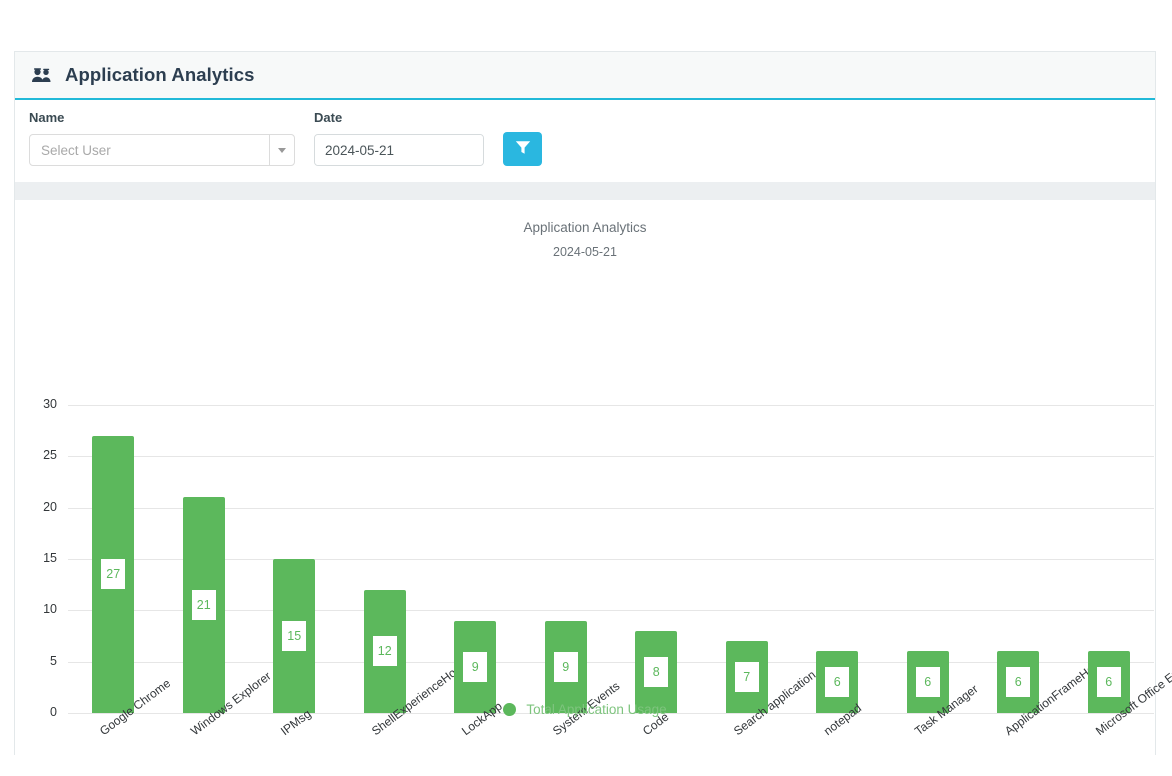 This screenshot has height=776, width=1172. Describe the element at coordinates (50, 506) in the screenshot. I see `y-axis-tick-label: 20` at that location.